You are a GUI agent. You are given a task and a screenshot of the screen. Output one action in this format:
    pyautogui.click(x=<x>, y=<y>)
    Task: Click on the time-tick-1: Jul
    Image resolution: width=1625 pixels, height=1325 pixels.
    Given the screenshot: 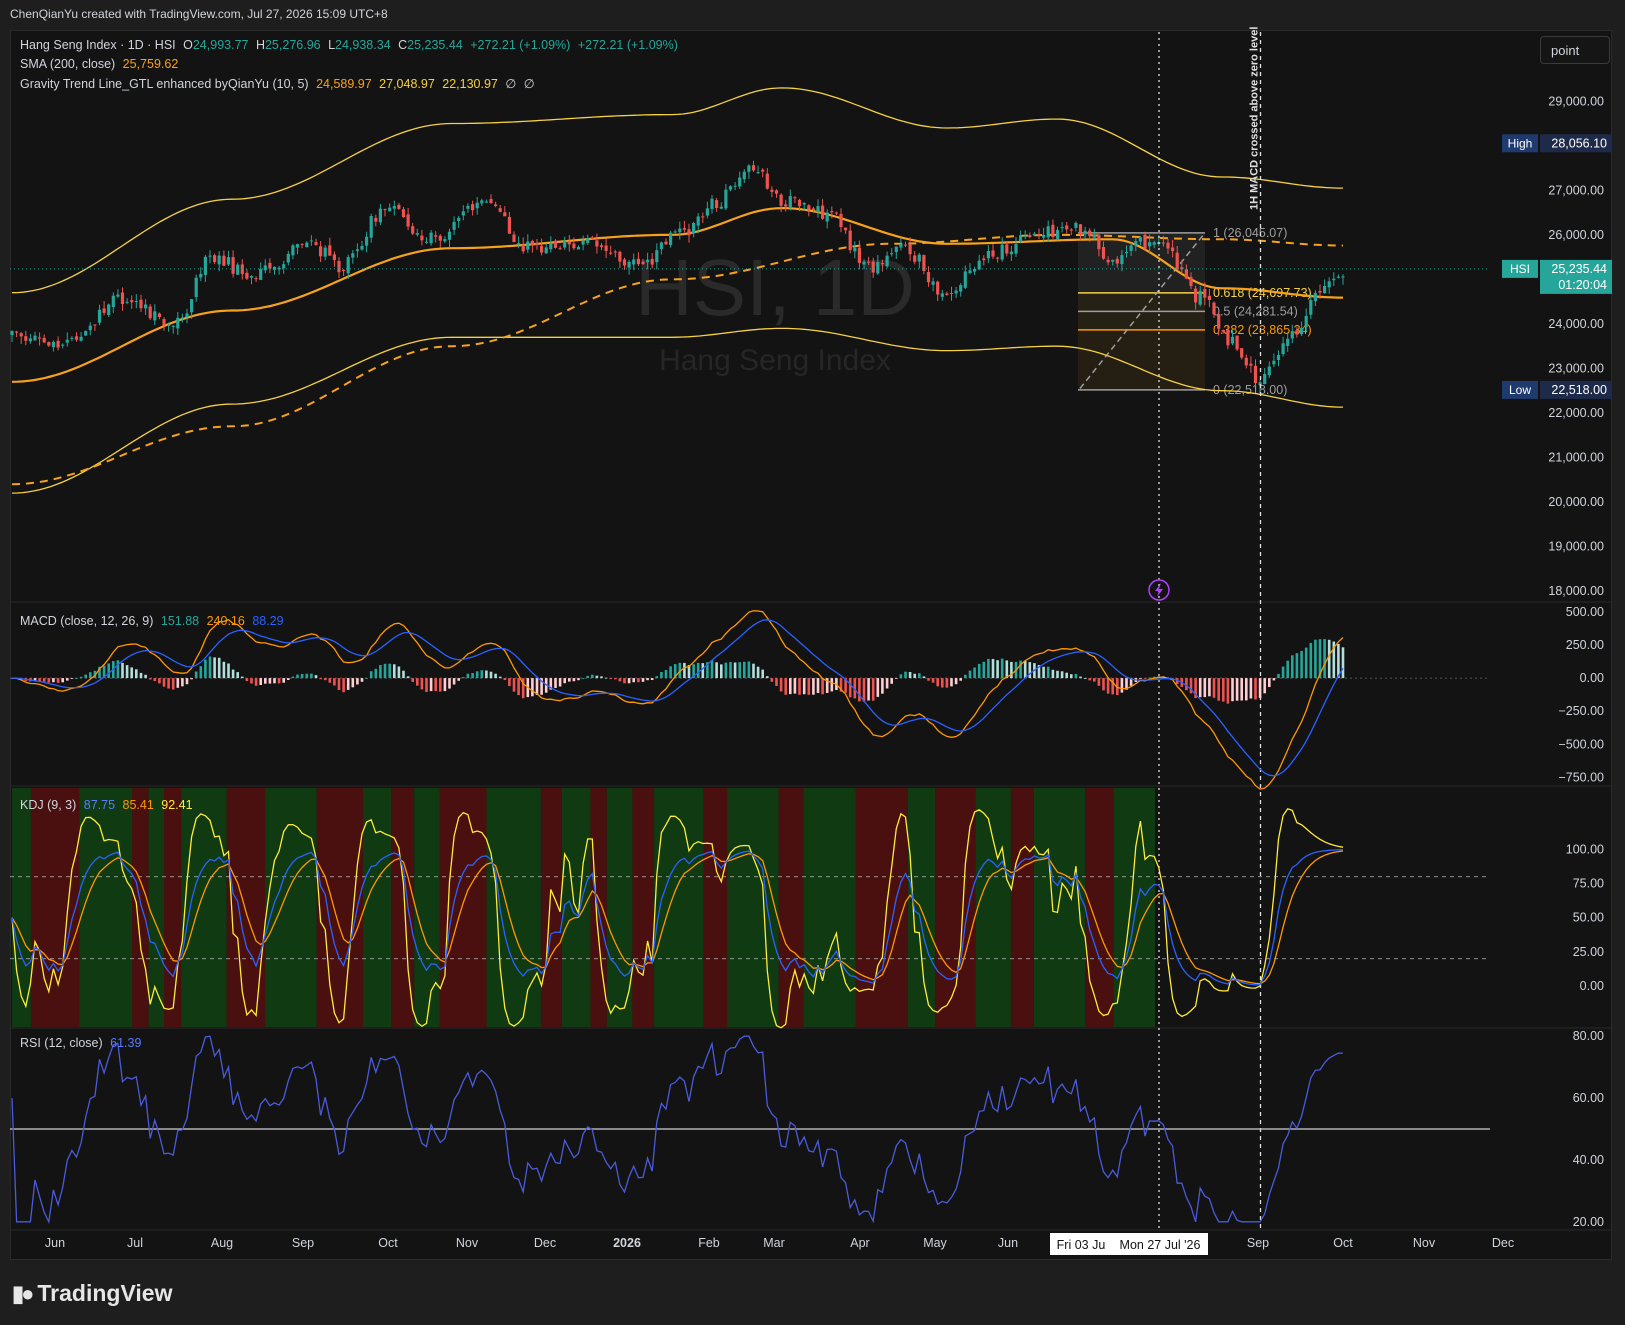 What is the action you would take?
    pyautogui.click(x=135, y=1243)
    